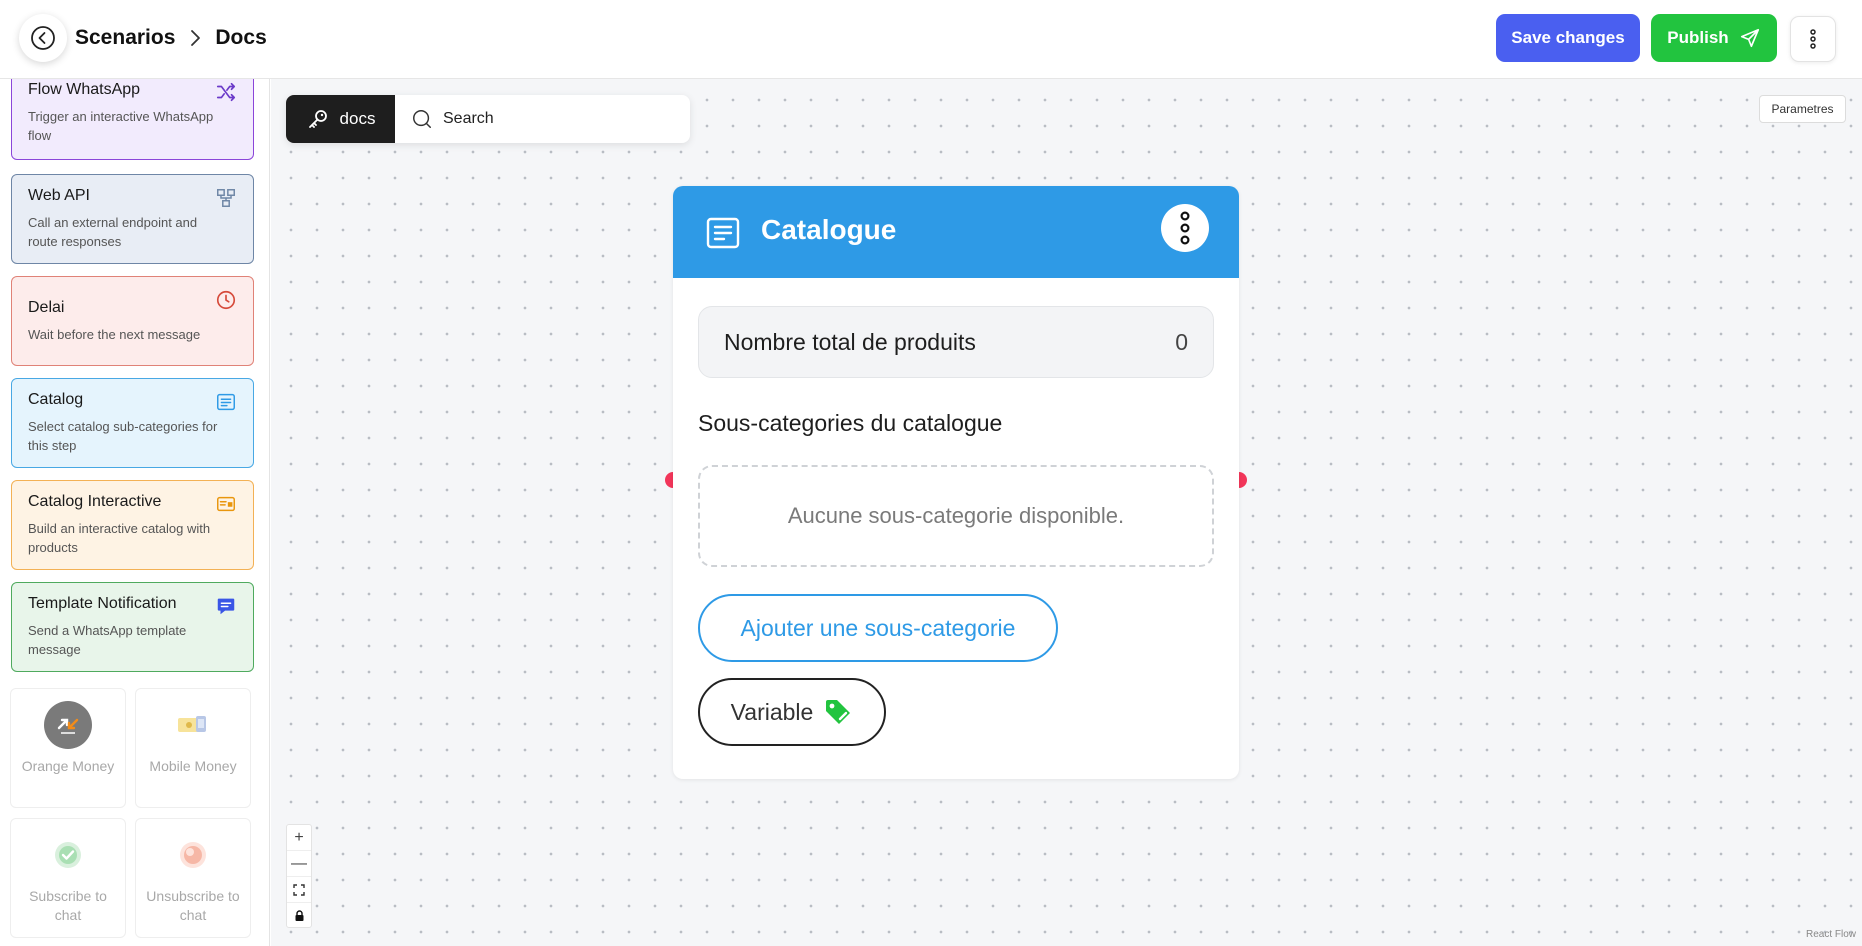  I want to click on breadcrumb: Scenarios Docs, so click(171, 38).